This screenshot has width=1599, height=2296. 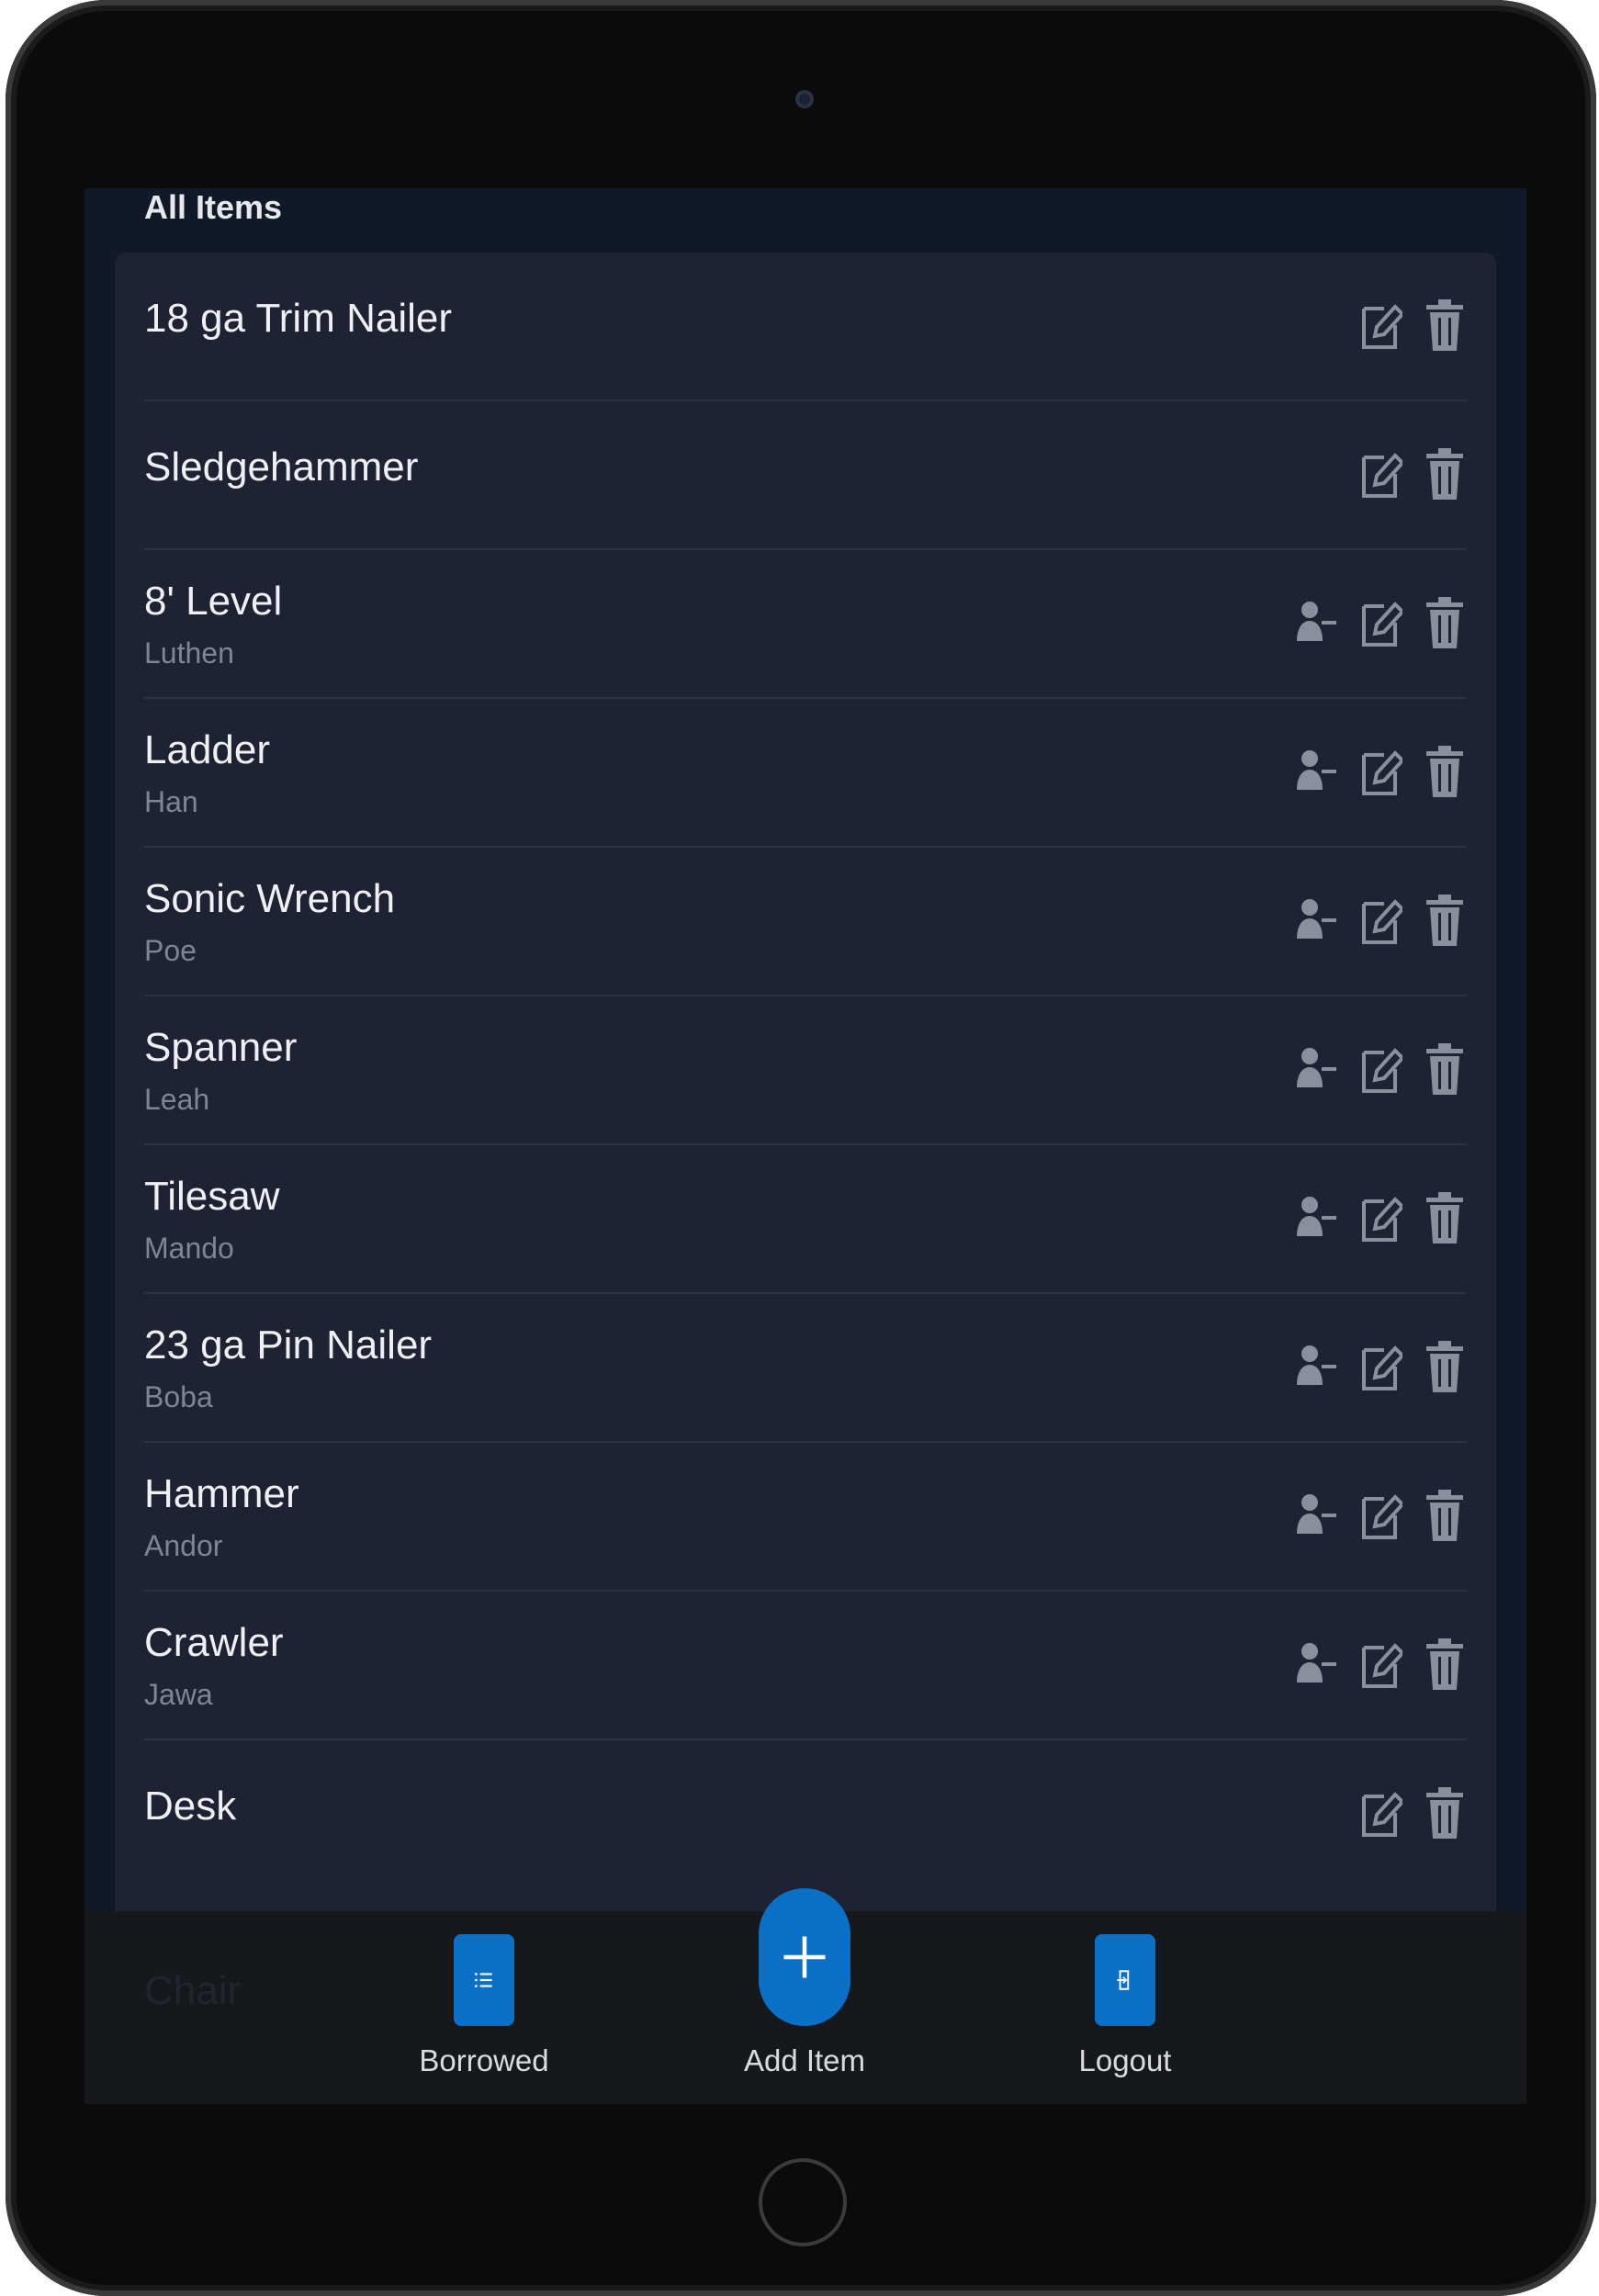 I want to click on item-name: Desk, so click(x=190, y=1806).